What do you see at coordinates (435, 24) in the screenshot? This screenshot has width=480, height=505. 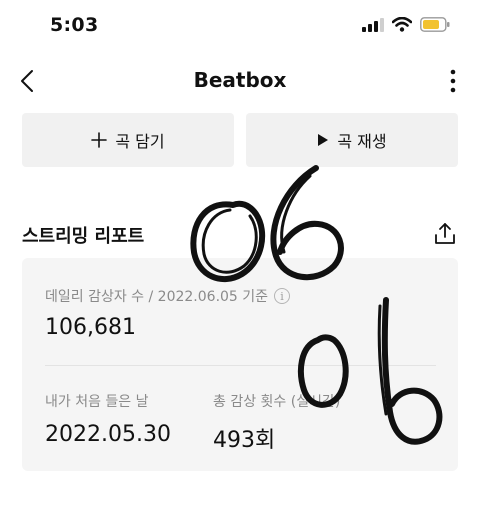 I see `battery-icon` at bounding box center [435, 24].